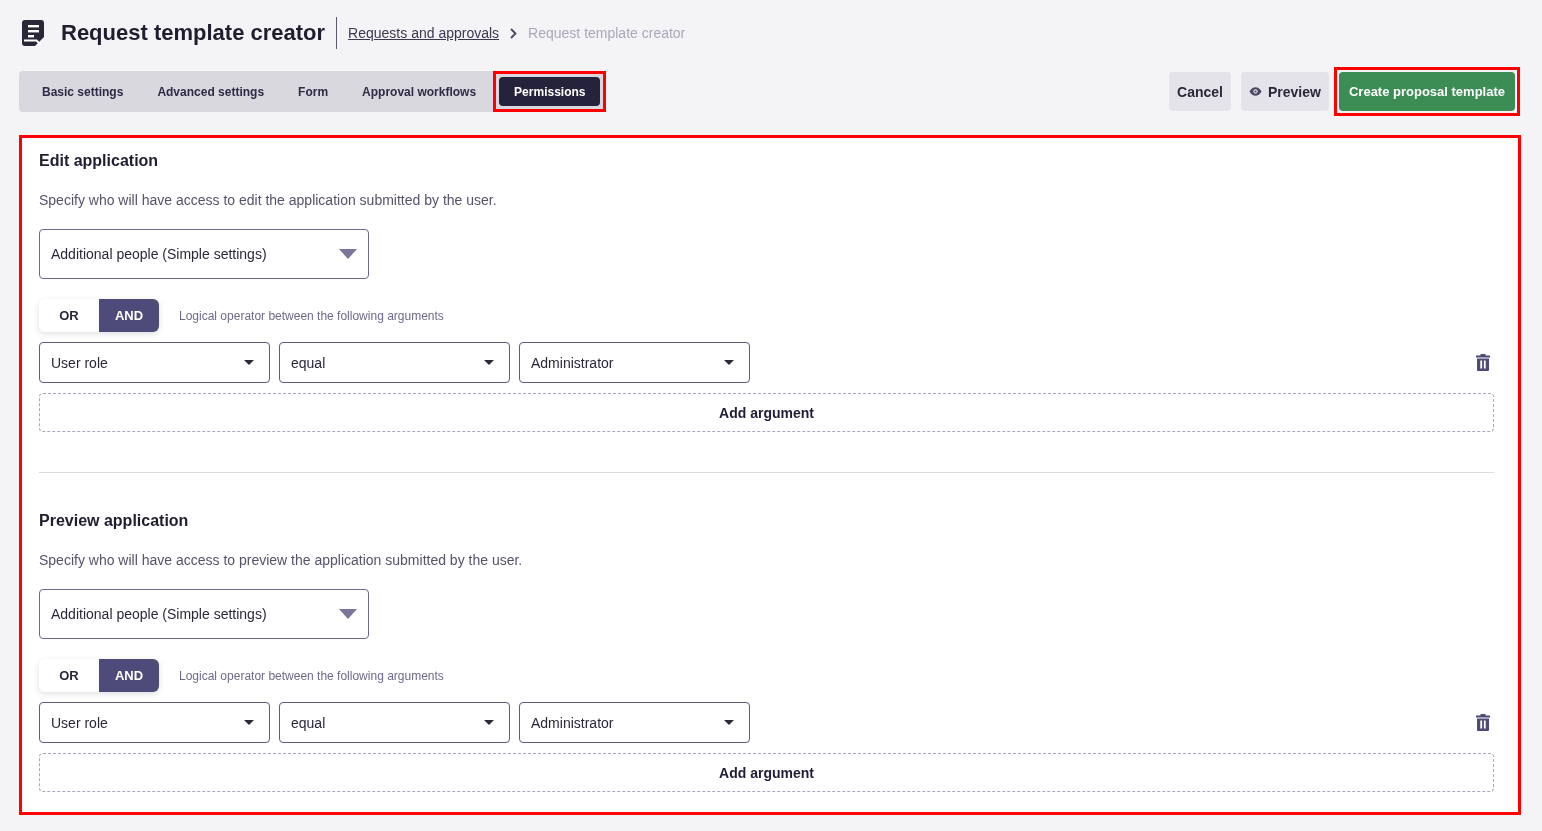 The width and height of the screenshot is (1542, 831). Describe the element at coordinates (1255, 91) in the screenshot. I see `eye-icon` at that location.